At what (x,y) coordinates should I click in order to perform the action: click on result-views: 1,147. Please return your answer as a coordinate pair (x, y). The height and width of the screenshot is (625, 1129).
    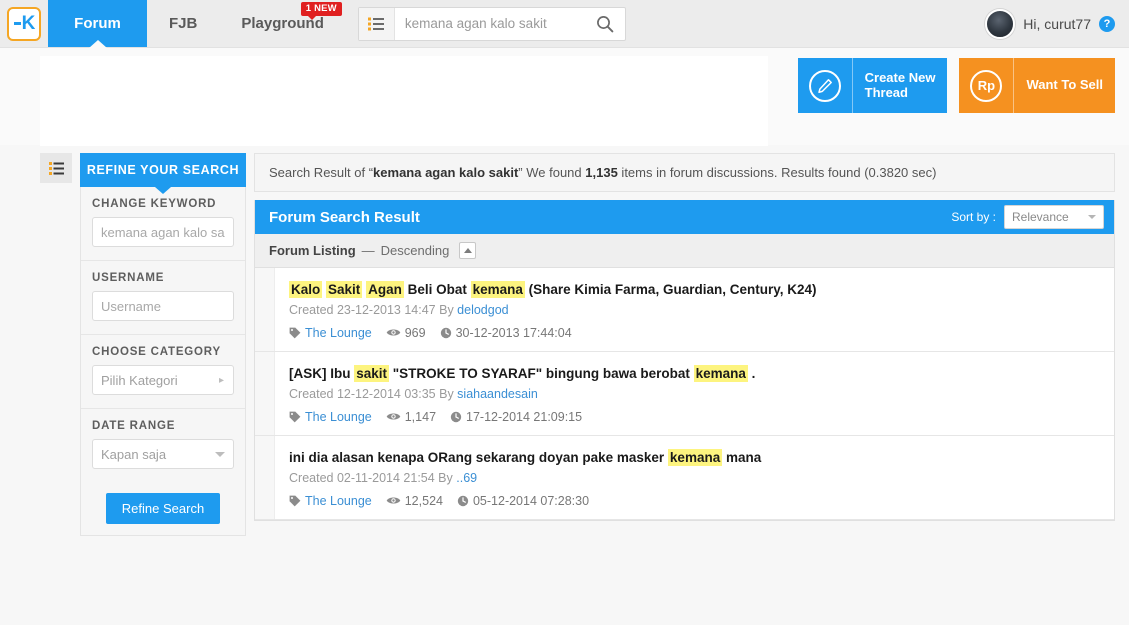
    Looking at the image, I should click on (411, 417).